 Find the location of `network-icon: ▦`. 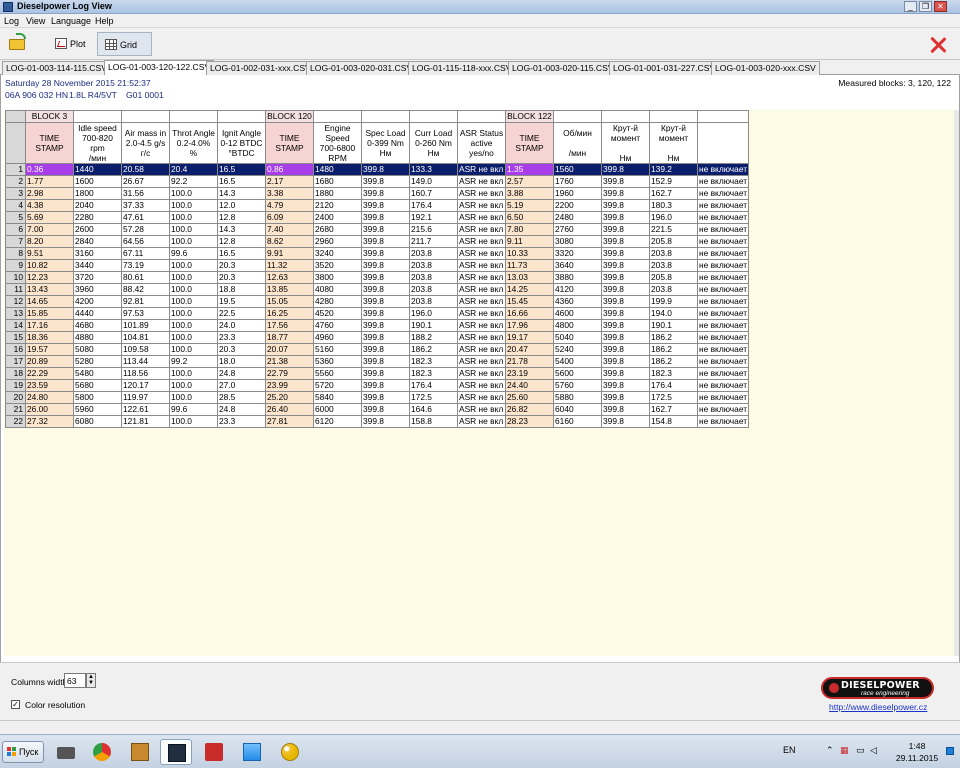

network-icon: ▦ is located at coordinates (844, 750).